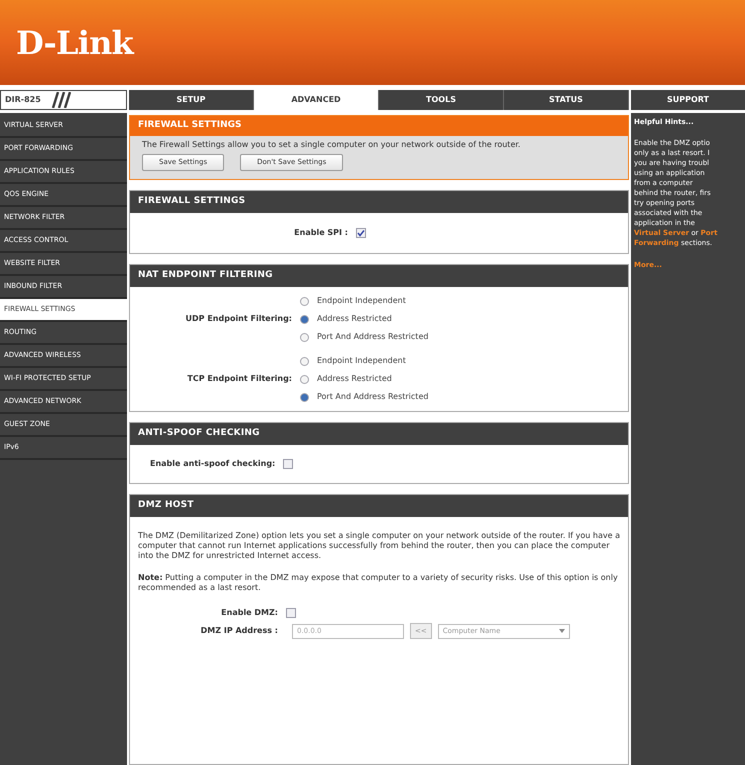  What do you see at coordinates (378, 583) in the screenshot?
I see `note-text: Note: Putting a computer in the DMZ may expose that computer to a variety of security risks. Use of this option is only recommended as a last resort.` at bounding box center [378, 583].